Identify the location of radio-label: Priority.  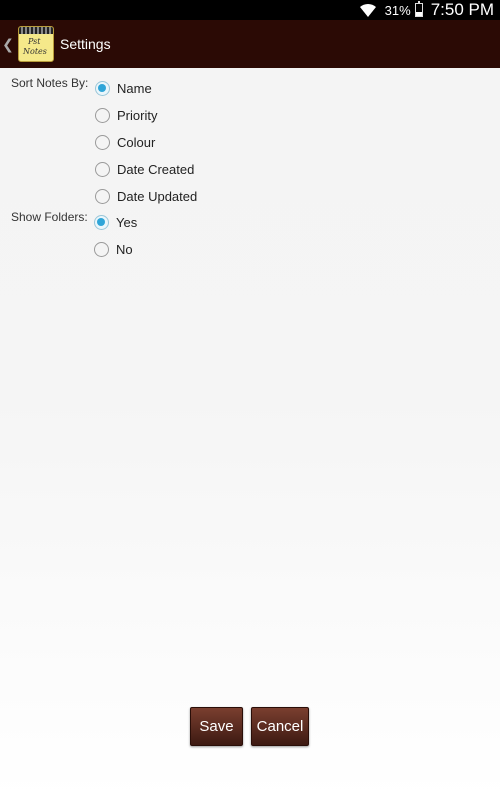
(137, 115).